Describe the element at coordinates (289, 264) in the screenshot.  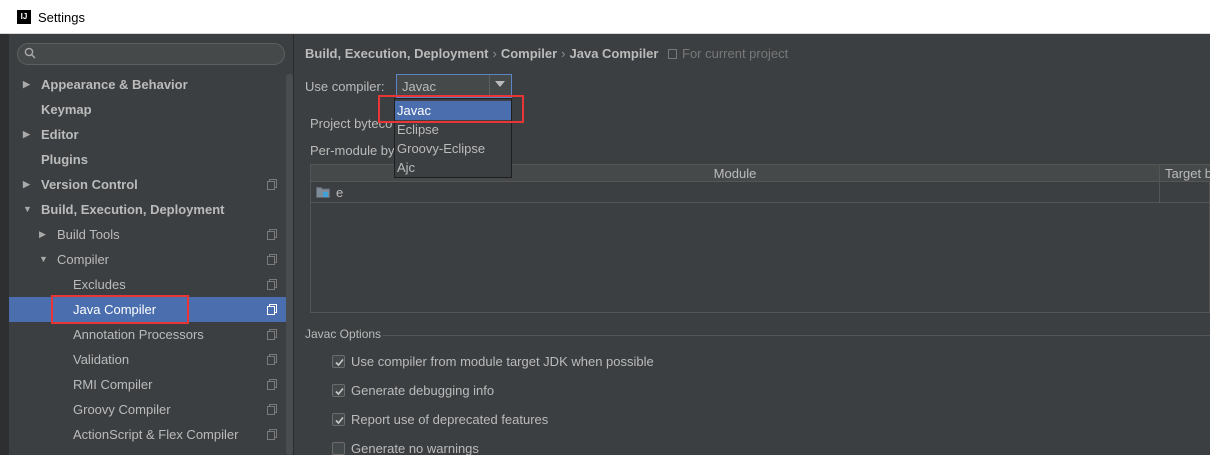
I see `sidebar-scrollbar` at that location.